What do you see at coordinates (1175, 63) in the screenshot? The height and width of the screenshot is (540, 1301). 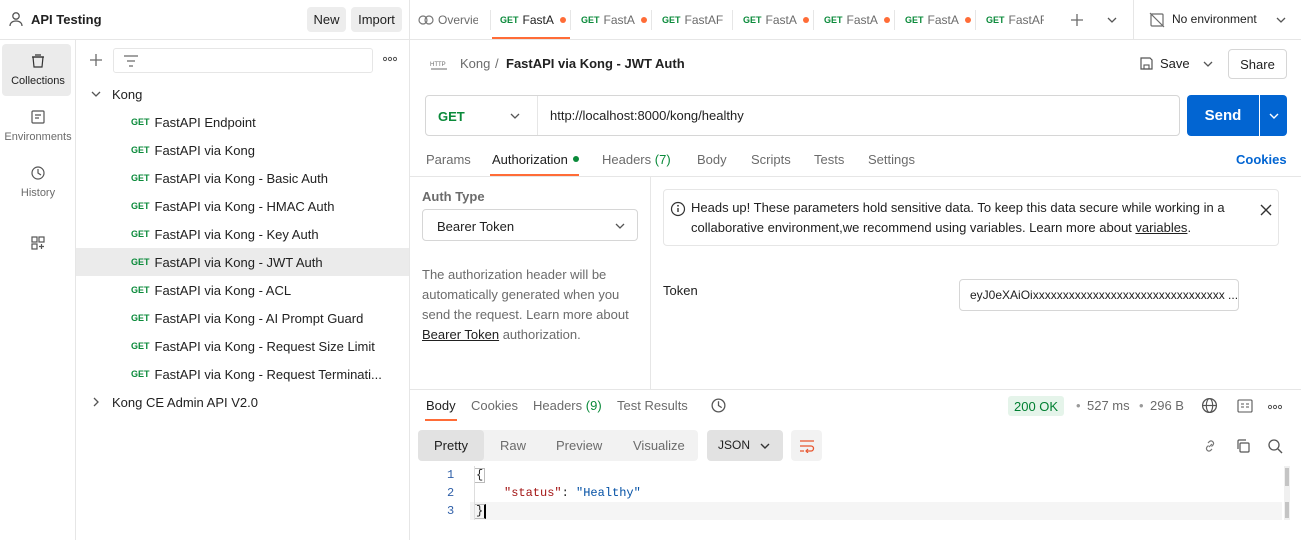 I see `save-button: Save` at bounding box center [1175, 63].